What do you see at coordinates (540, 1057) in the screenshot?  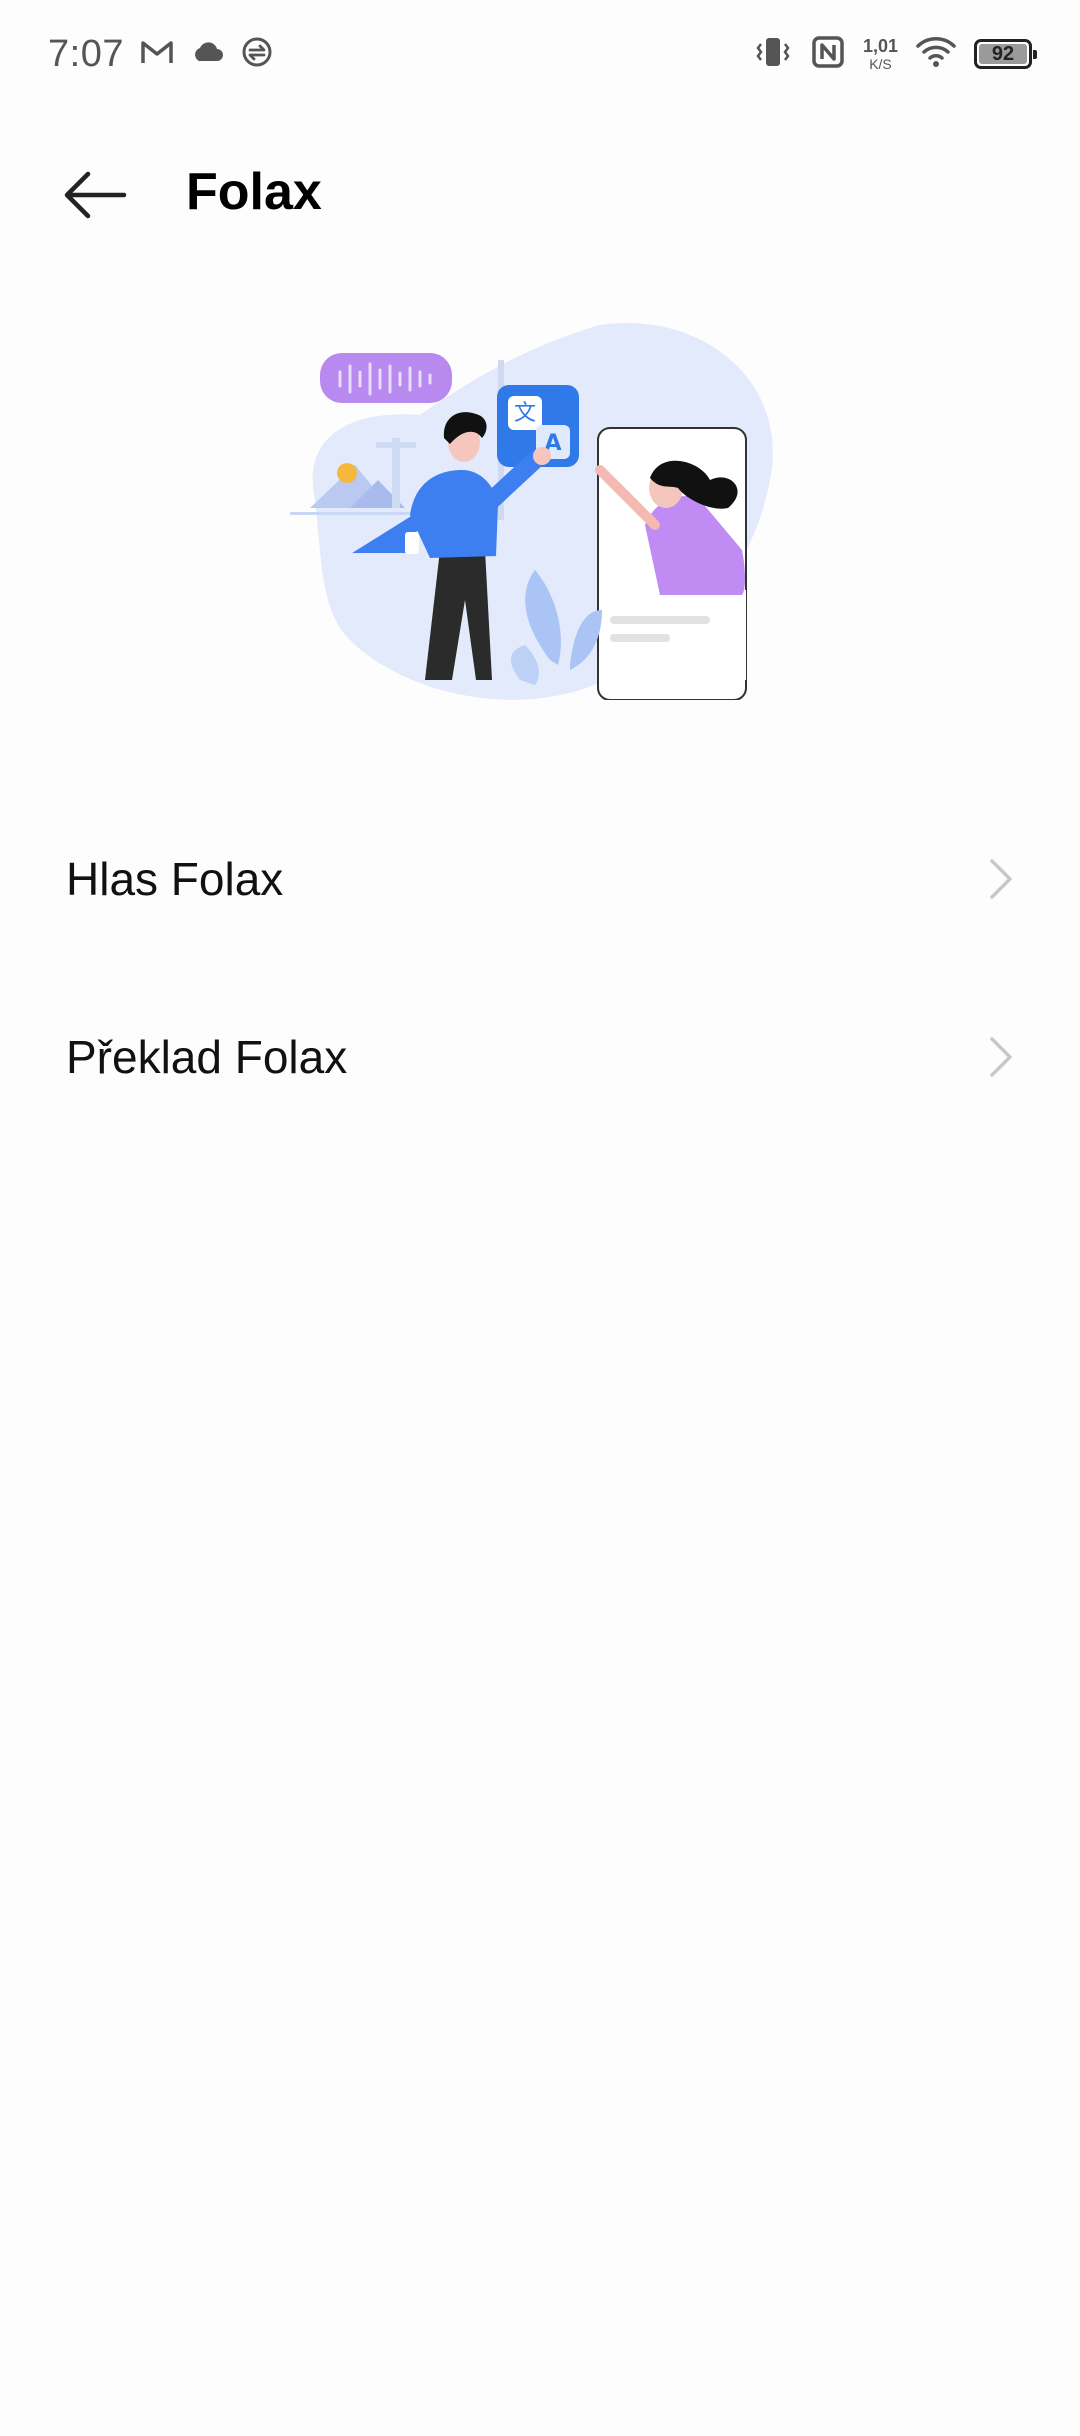 I see `list-item-preklad-folax: Překlad Folax` at bounding box center [540, 1057].